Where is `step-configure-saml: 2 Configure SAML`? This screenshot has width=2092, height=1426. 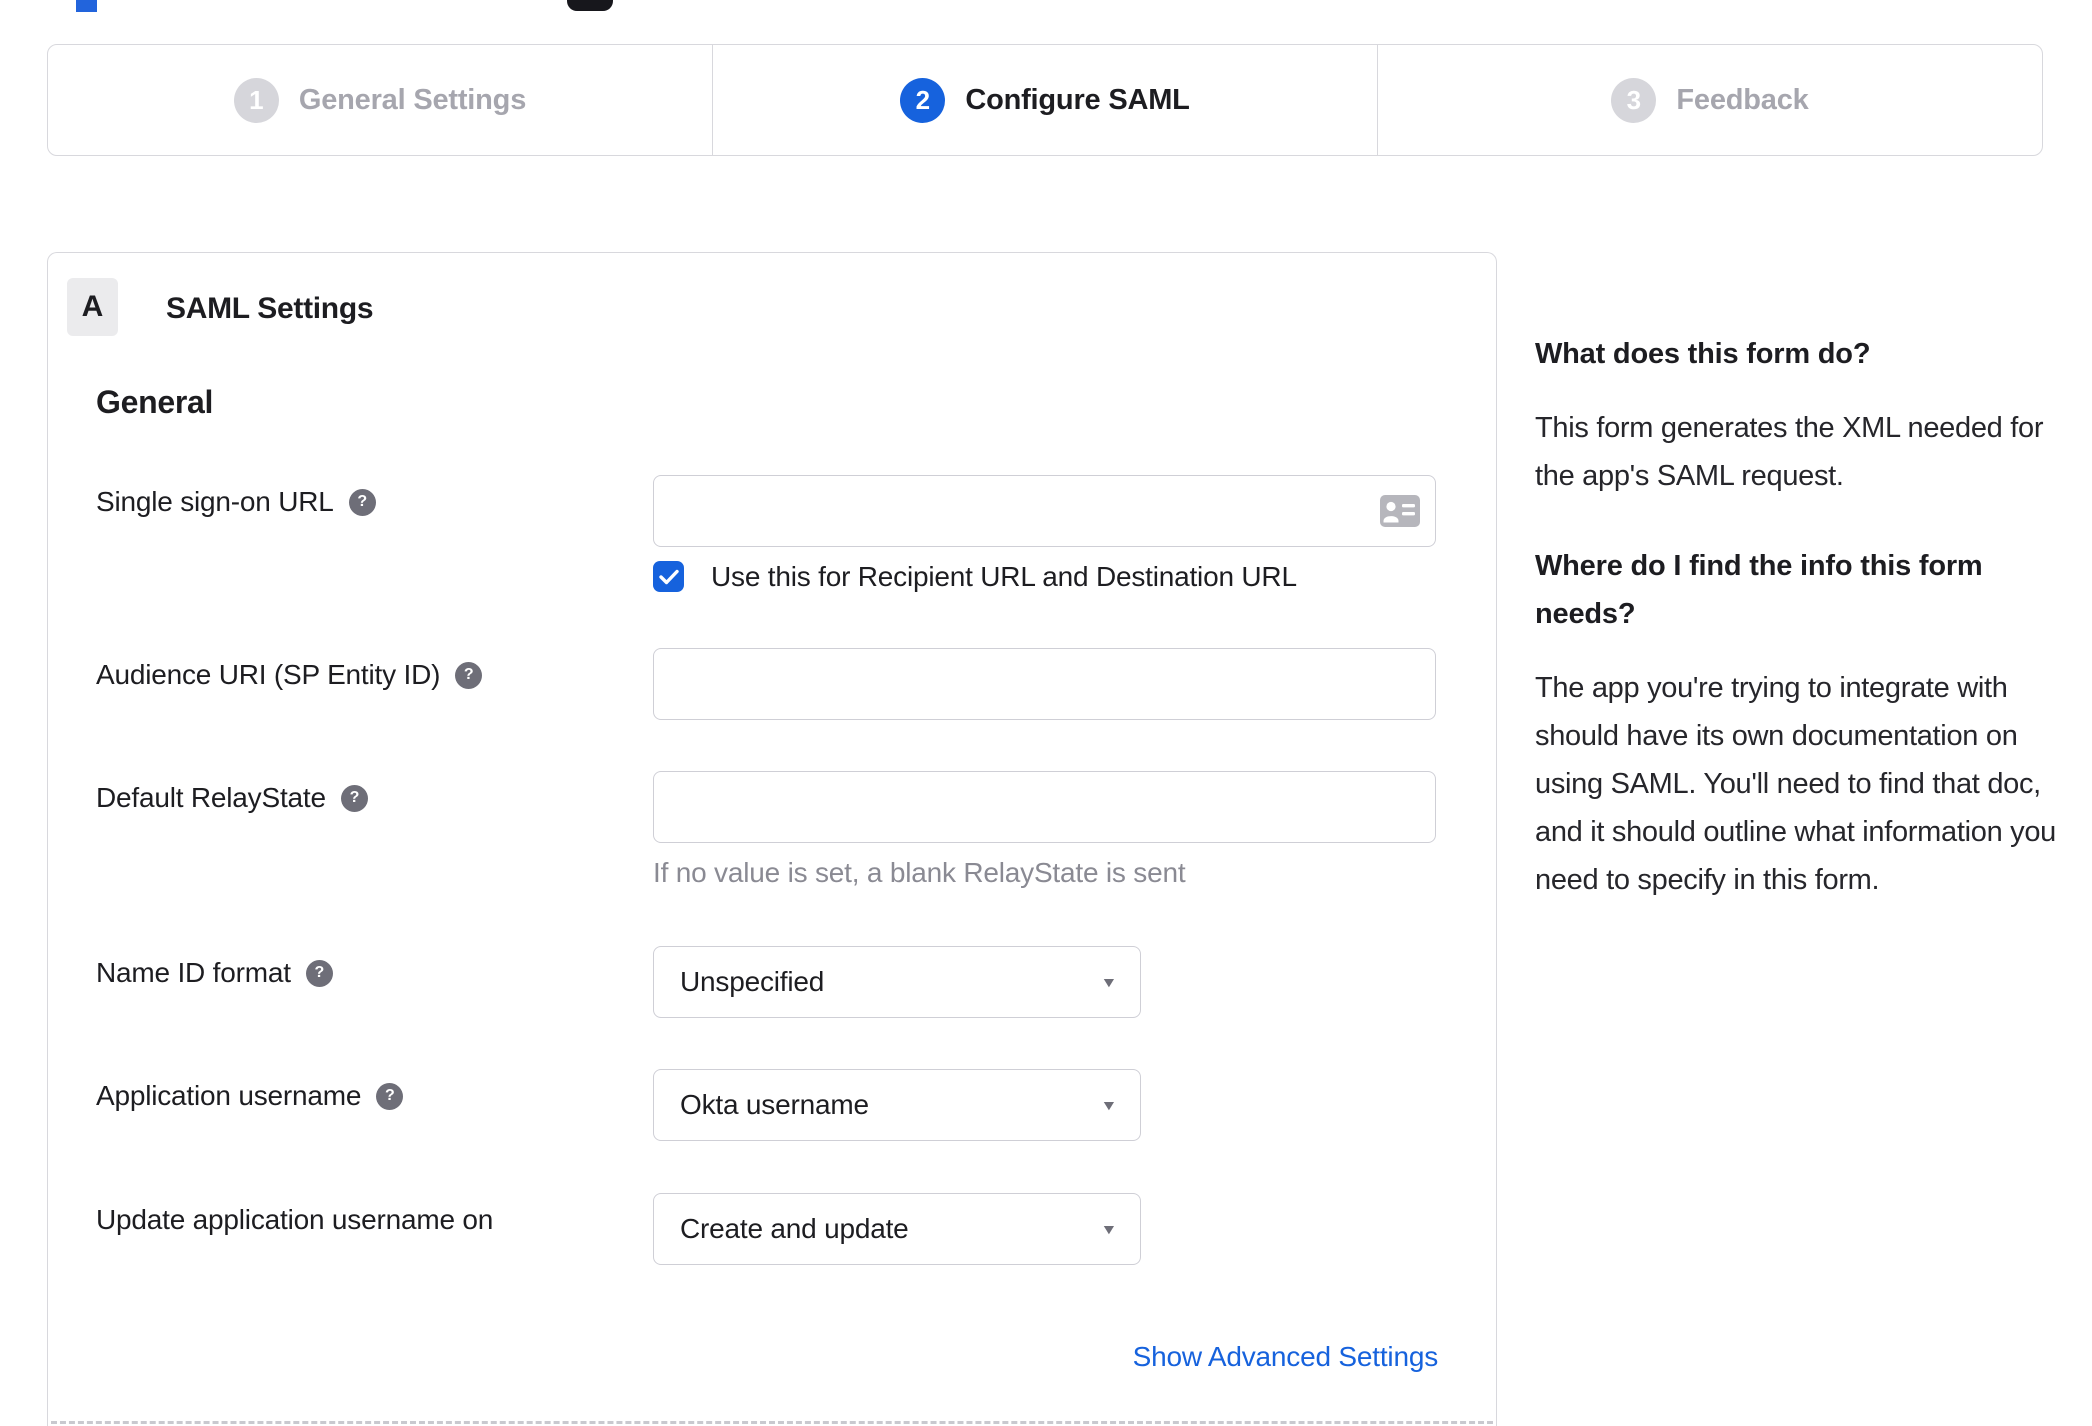 step-configure-saml: 2 Configure SAML is located at coordinates (1044, 100).